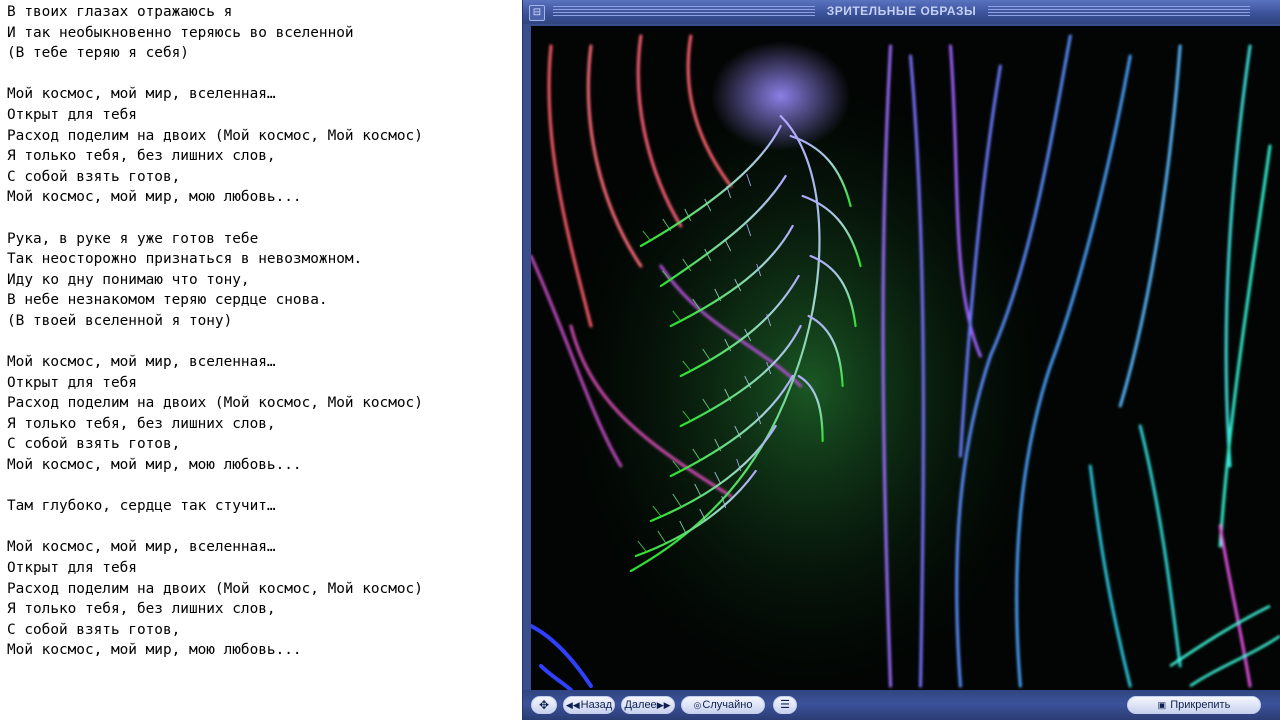  I want to click on rewind-icon: ◀◀, so click(572, 705).